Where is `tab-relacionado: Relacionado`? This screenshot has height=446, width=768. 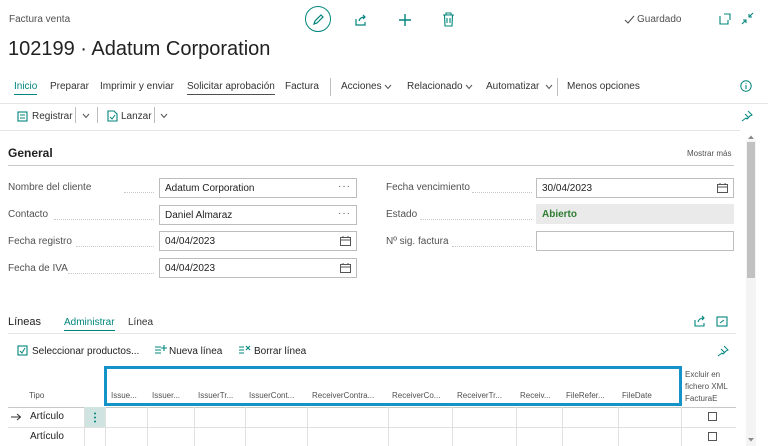 tab-relacionado: Relacionado is located at coordinates (435, 86).